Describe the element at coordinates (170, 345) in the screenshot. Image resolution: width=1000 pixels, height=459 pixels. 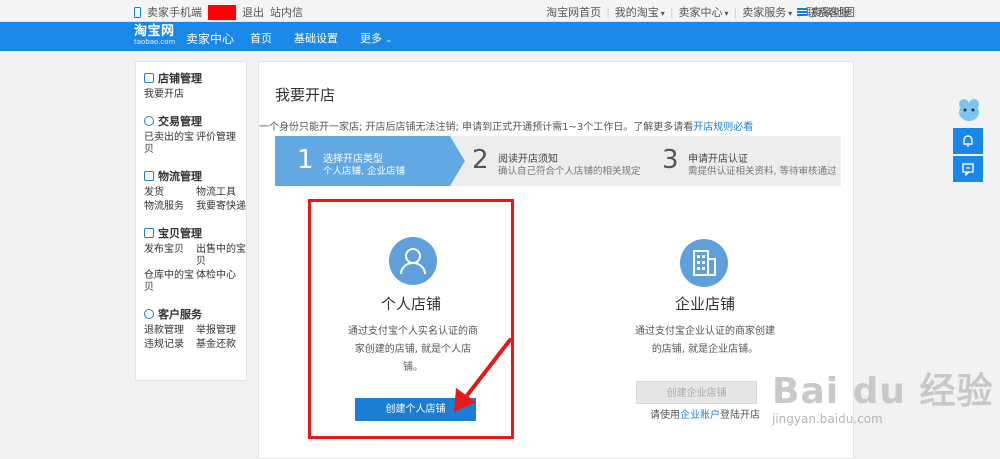
I see `sidebar-item-violations: 违规记录` at that location.